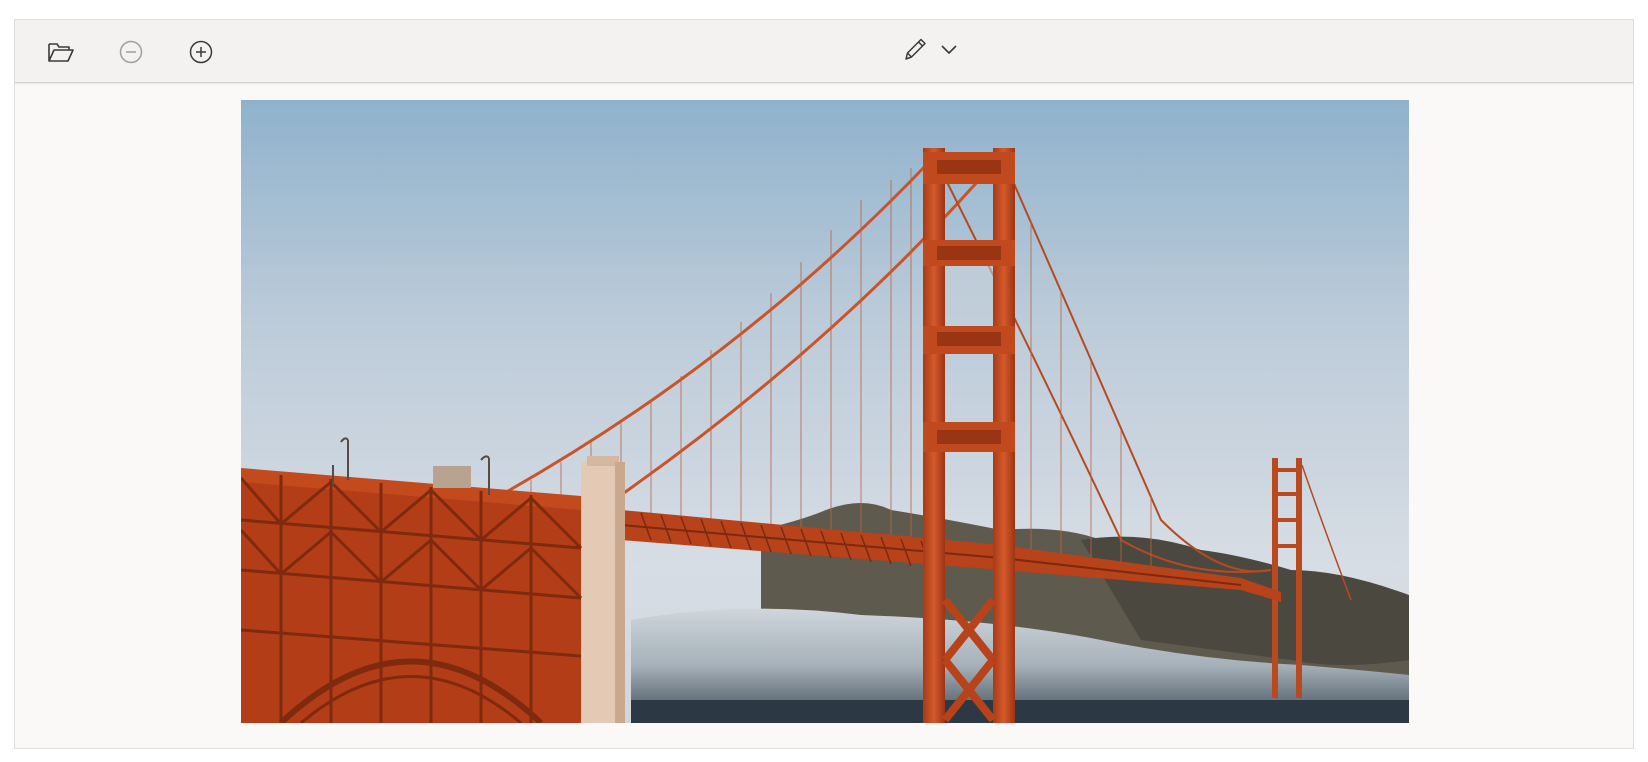 The width and height of the screenshot is (1648, 762). I want to click on zoom-out-button, so click(131, 52).